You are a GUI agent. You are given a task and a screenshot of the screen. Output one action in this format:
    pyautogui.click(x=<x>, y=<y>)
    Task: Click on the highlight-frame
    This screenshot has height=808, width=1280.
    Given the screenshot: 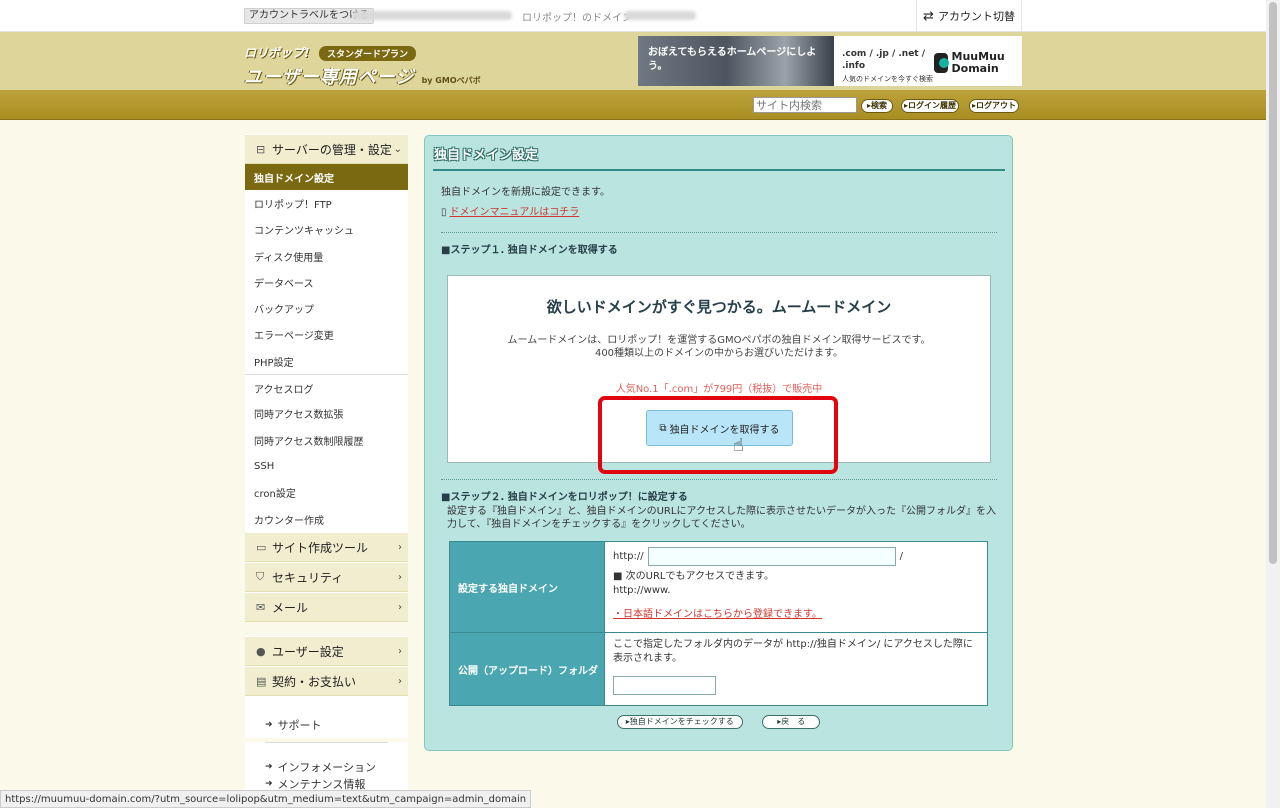 What is the action you would take?
    pyautogui.click(x=718, y=435)
    